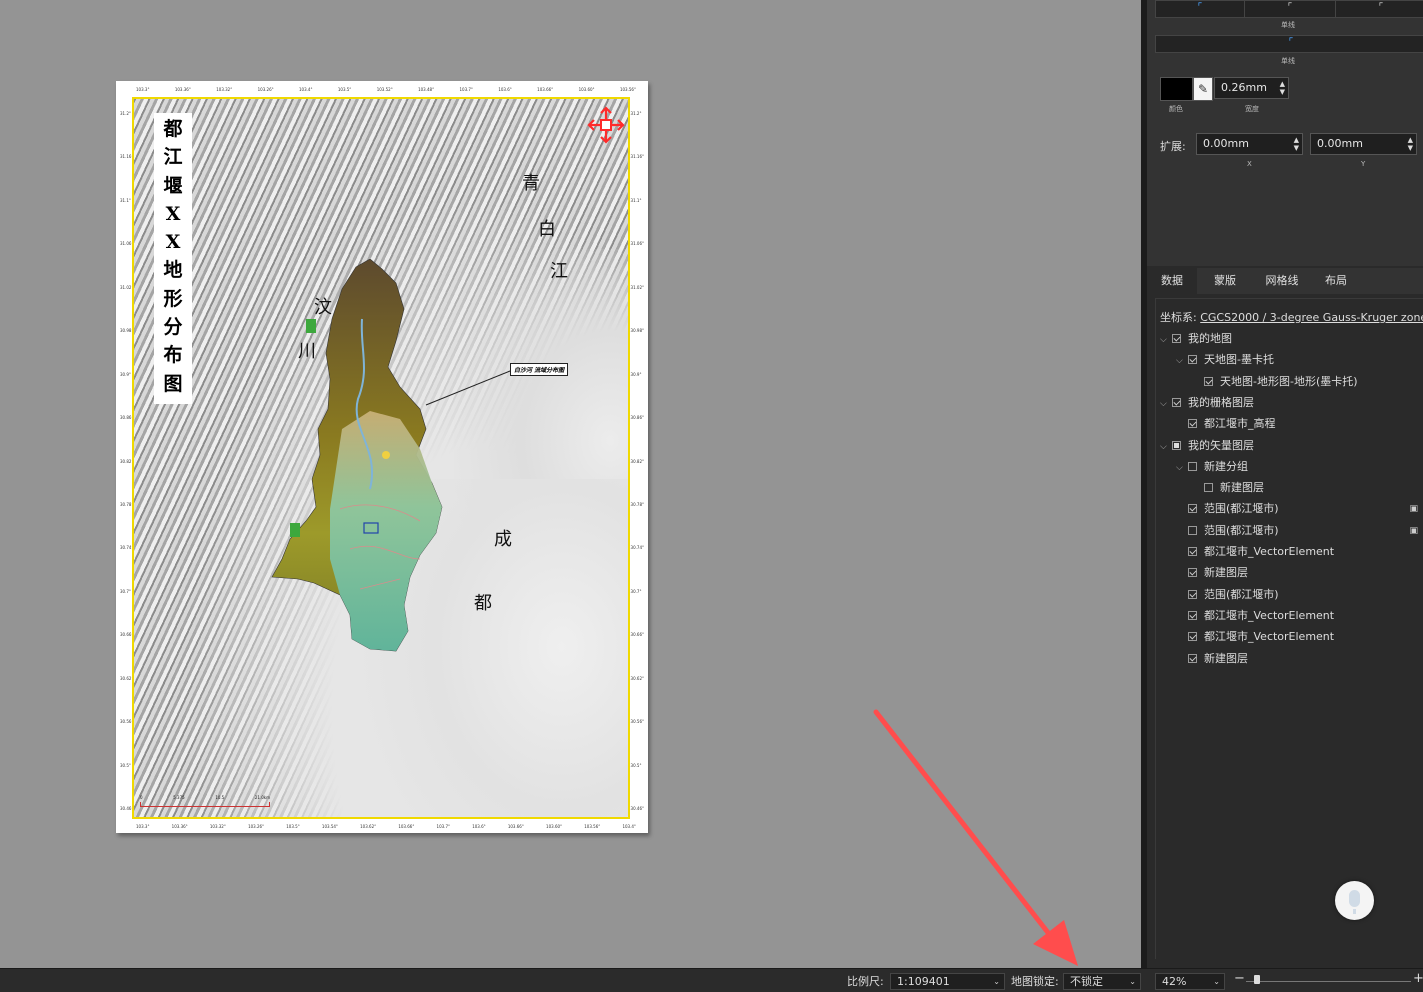  What do you see at coordinates (947, 981) in the screenshot?
I see `scale-select: 1:109401 ⌄` at bounding box center [947, 981].